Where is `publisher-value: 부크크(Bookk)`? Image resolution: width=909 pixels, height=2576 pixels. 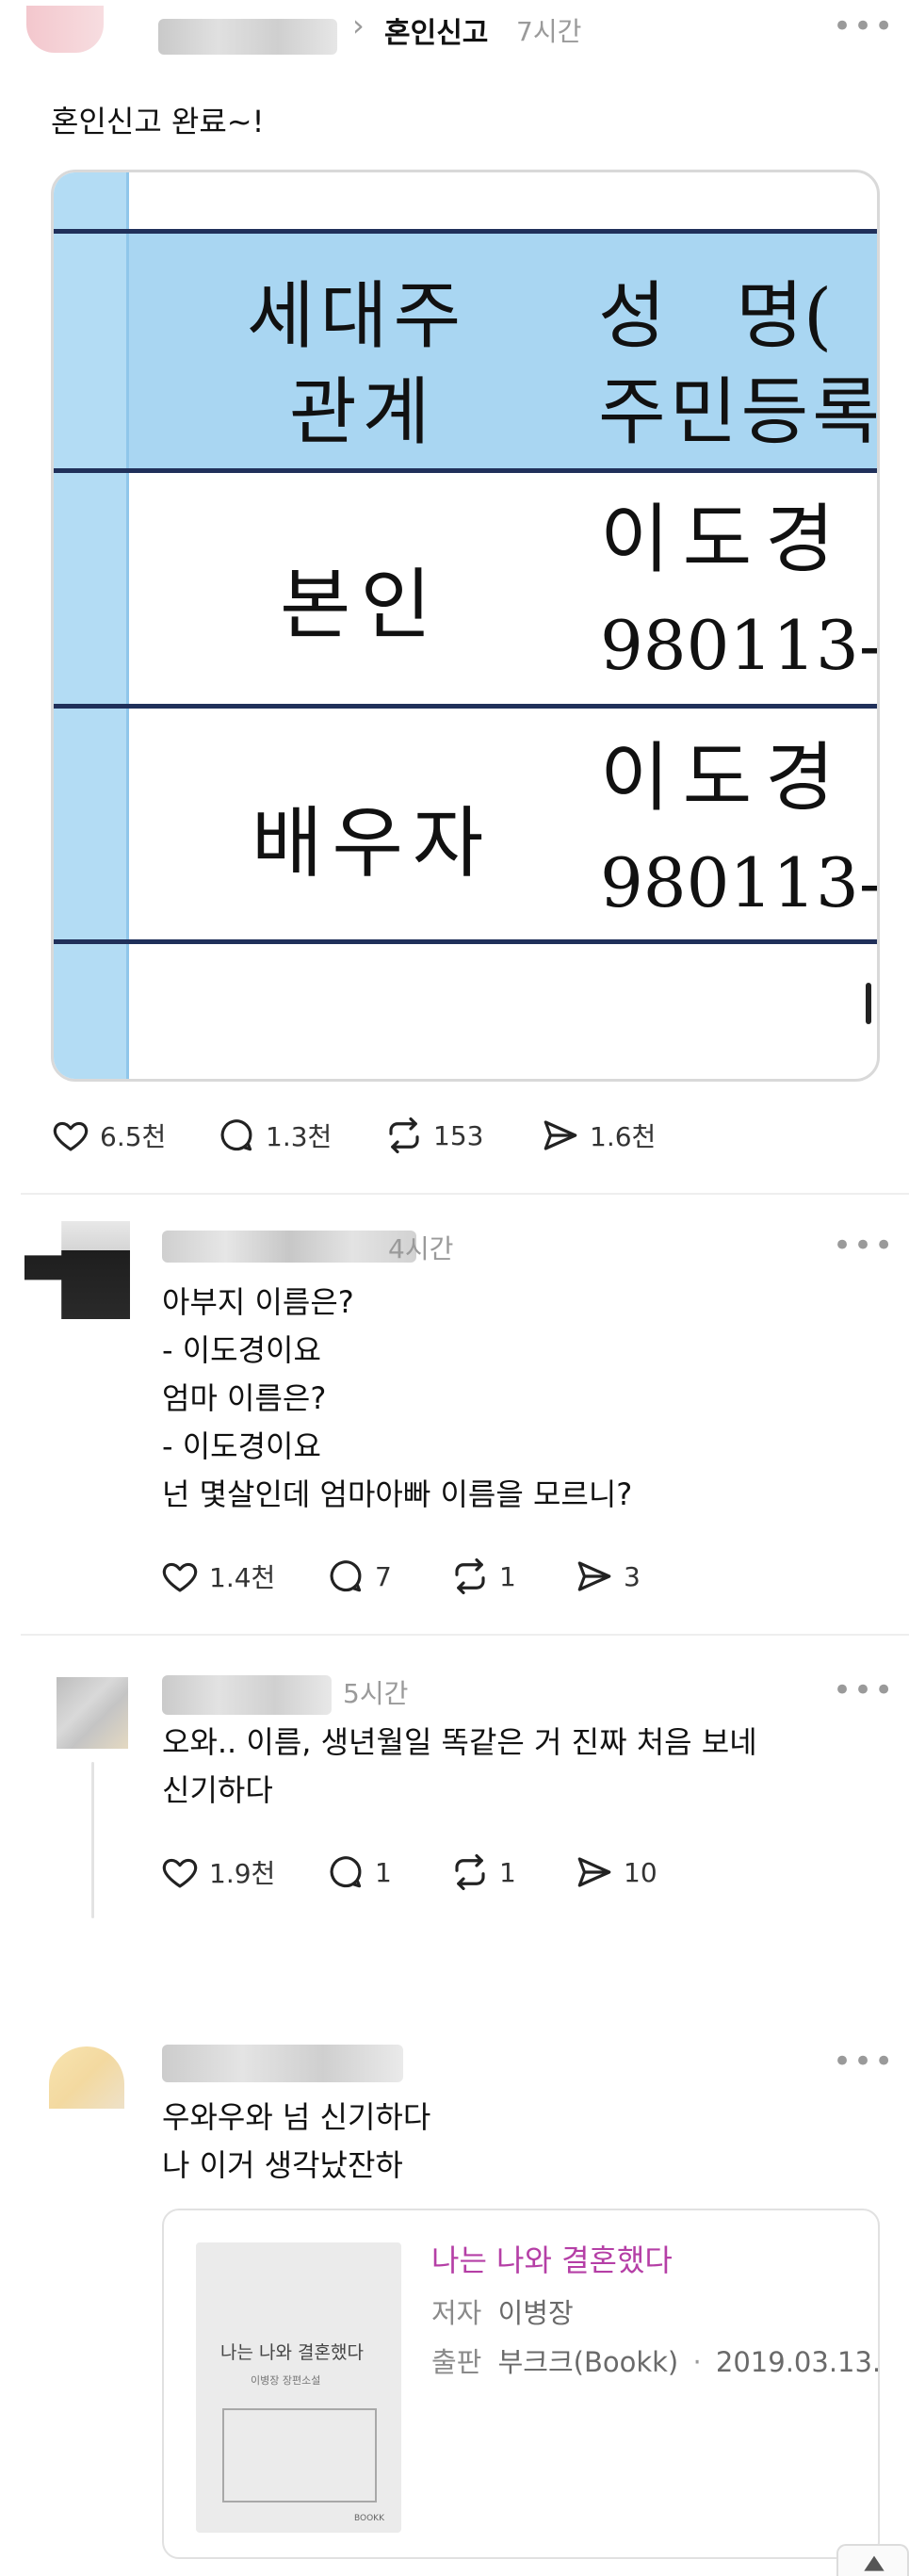
publisher-value: 부크크(Bookk) is located at coordinates (588, 2362).